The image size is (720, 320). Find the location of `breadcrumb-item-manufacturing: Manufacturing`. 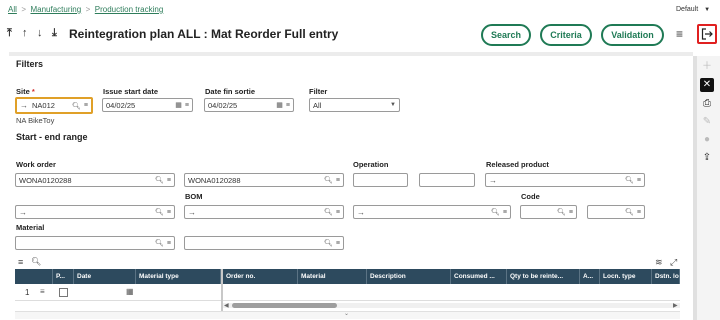

breadcrumb-item-manufacturing: Manufacturing is located at coordinates (55, 9).